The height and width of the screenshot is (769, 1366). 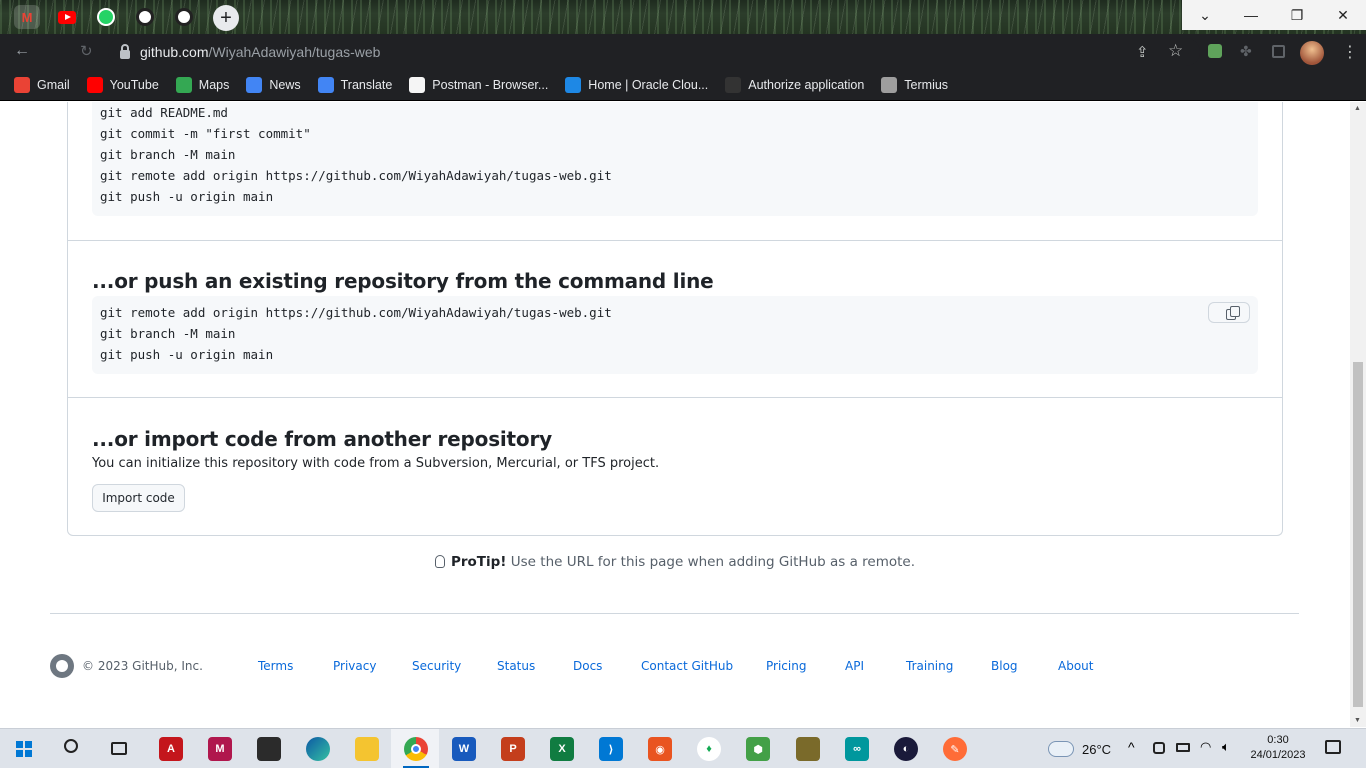 I want to click on address-bar: github.com/WiyahAdawiyah/tugas-web, so click(x=654, y=52).